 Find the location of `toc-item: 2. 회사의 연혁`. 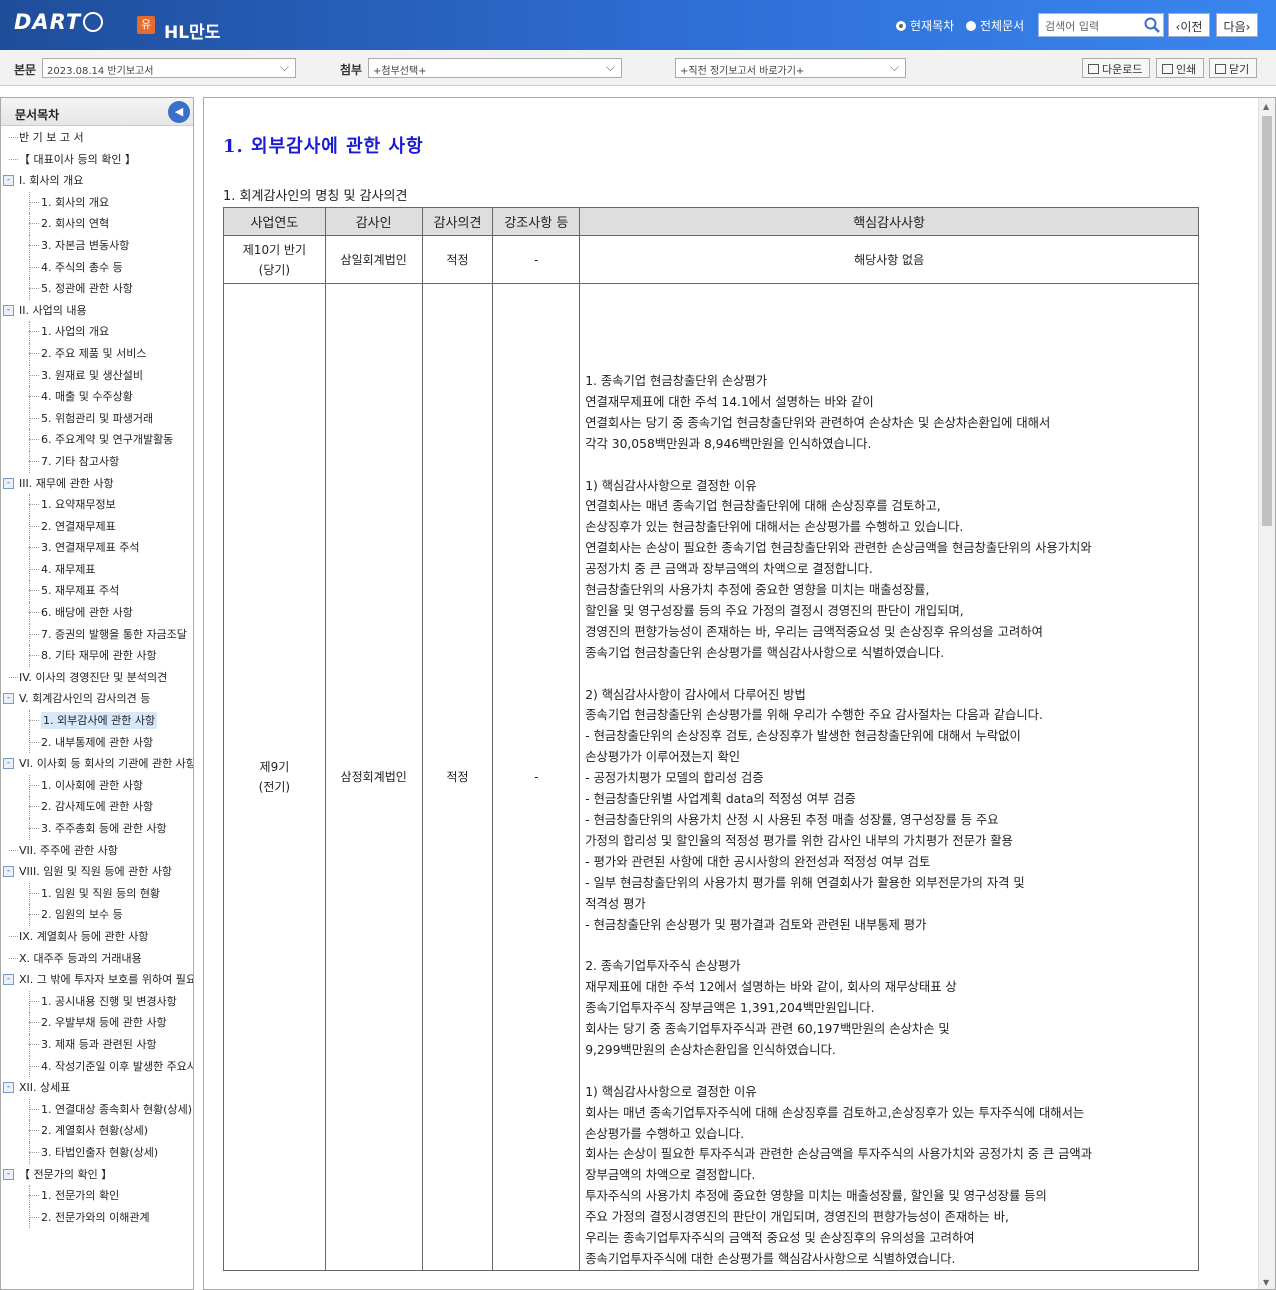

toc-item: 2. 회사의 연혁 is located at coordinates (97, 224).